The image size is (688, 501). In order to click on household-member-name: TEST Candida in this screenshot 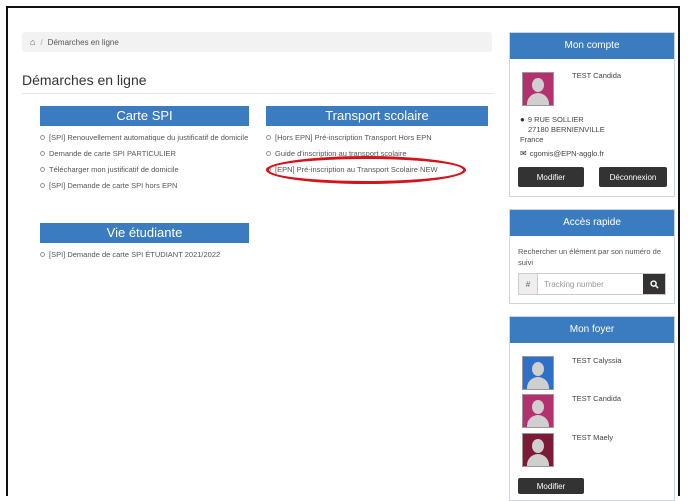, I will do `click(597, 398)`.